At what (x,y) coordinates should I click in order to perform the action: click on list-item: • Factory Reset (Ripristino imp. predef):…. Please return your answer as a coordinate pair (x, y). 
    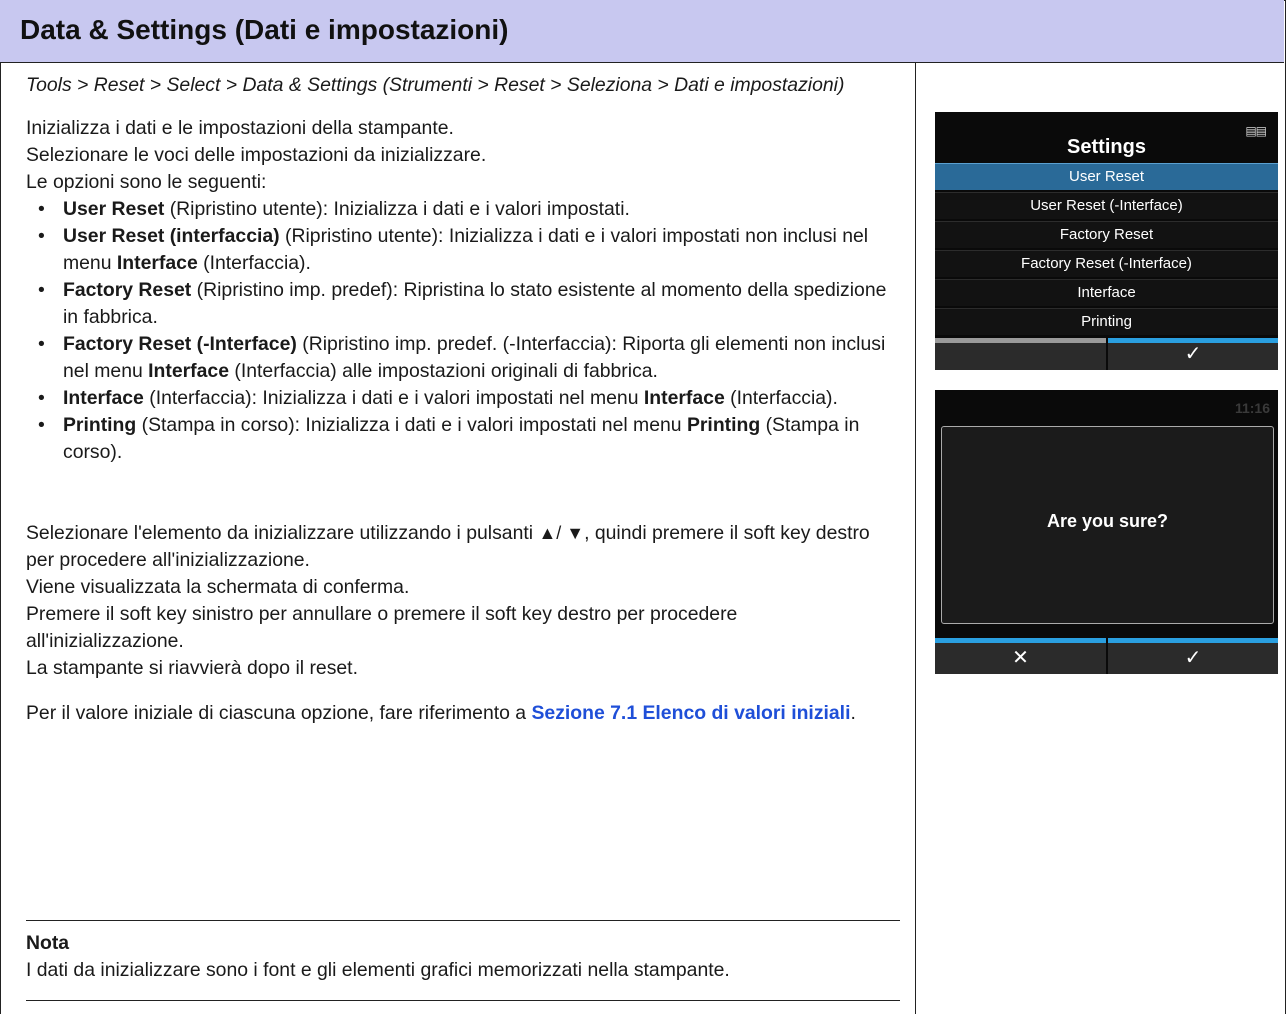
    Looking at the image, I should click on (462, 303).